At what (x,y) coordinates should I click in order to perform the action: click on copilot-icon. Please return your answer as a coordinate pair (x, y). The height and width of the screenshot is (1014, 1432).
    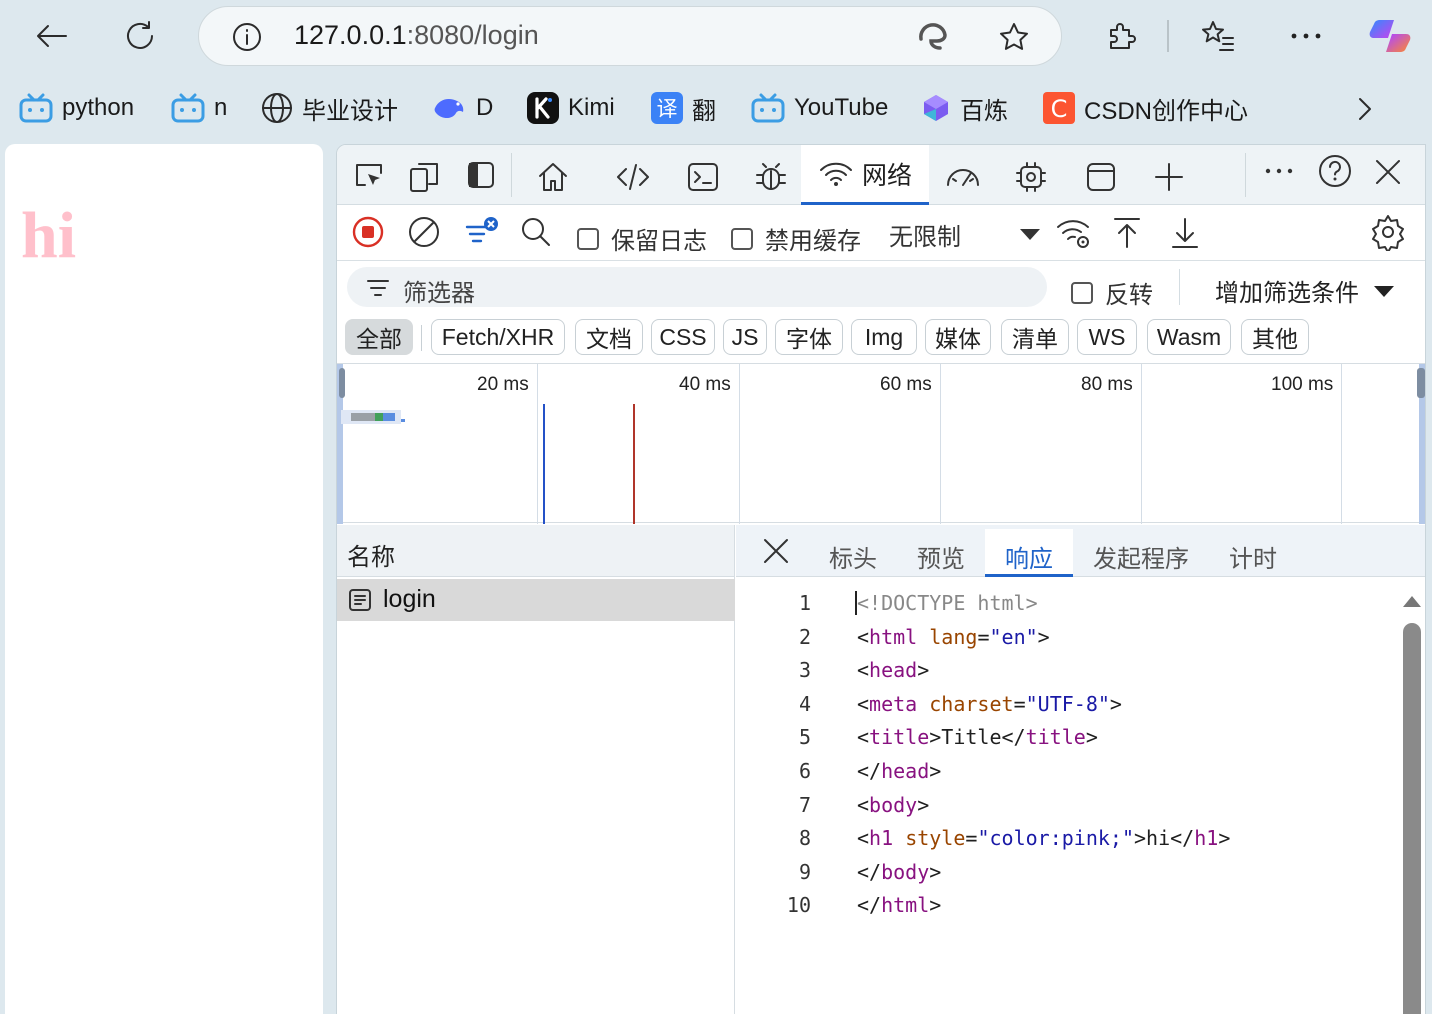
    Looking at the image, I should click on (1390, 36).